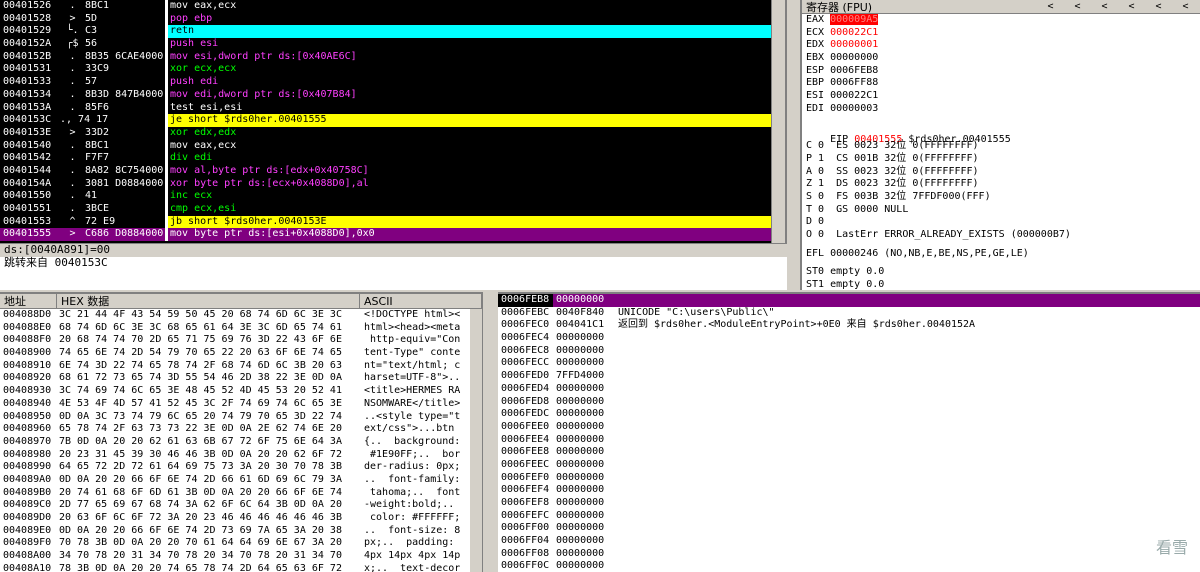 This screenshot has width=1200, height=572. I want to click on disasm-row: 0040153A. 85F6 test esi,esi, so click(392, 108).